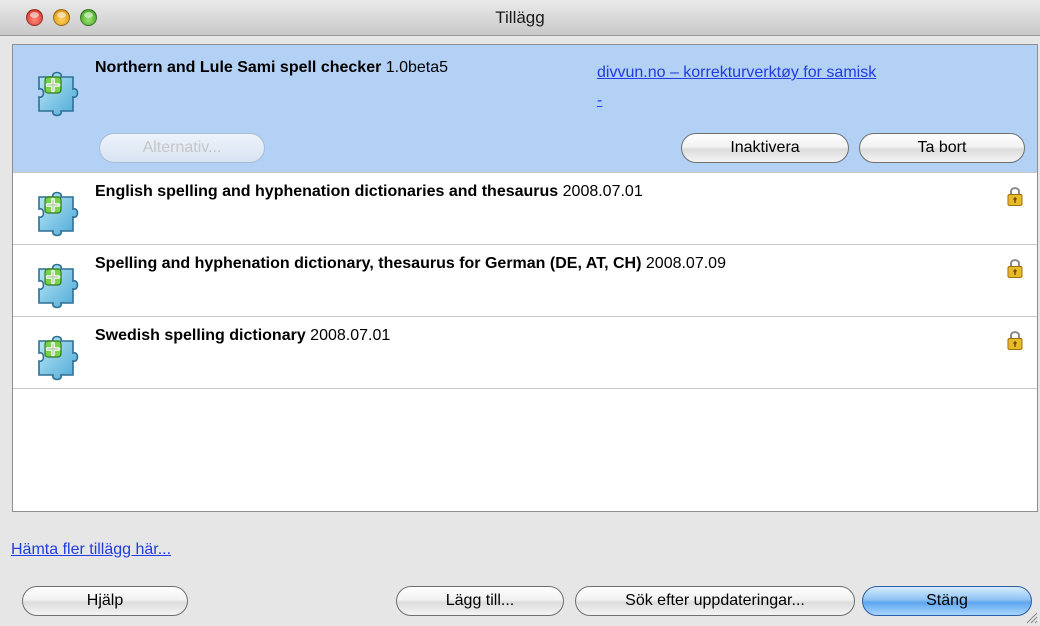 The height and width of the screenshot is (626, 1040). I want to click on resize-grip-icon, so click(1031, 617).